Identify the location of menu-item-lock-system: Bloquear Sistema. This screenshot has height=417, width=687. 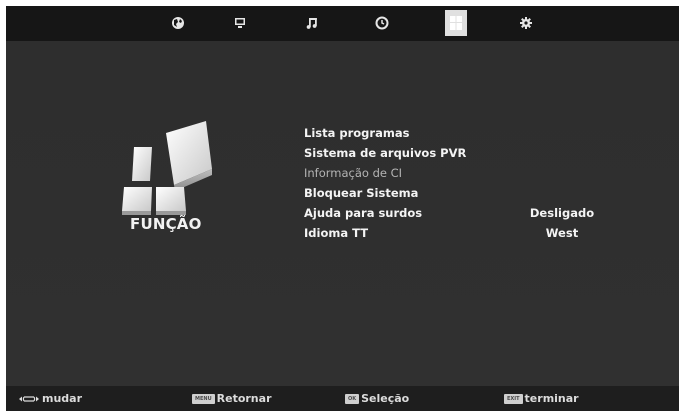
(454, 193).